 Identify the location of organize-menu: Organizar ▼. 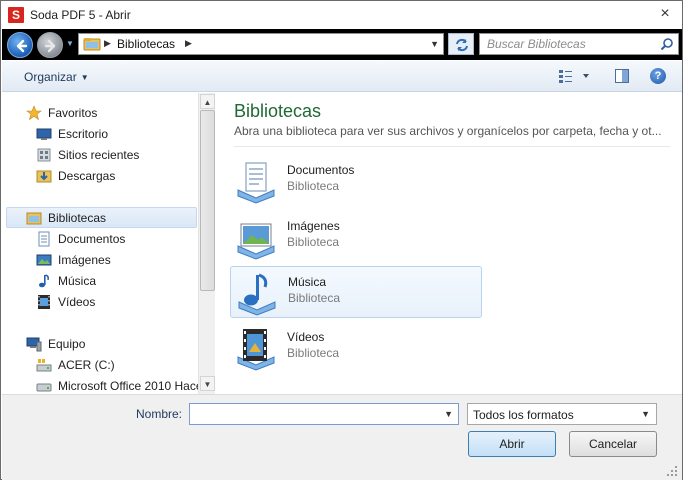
(56, 77).